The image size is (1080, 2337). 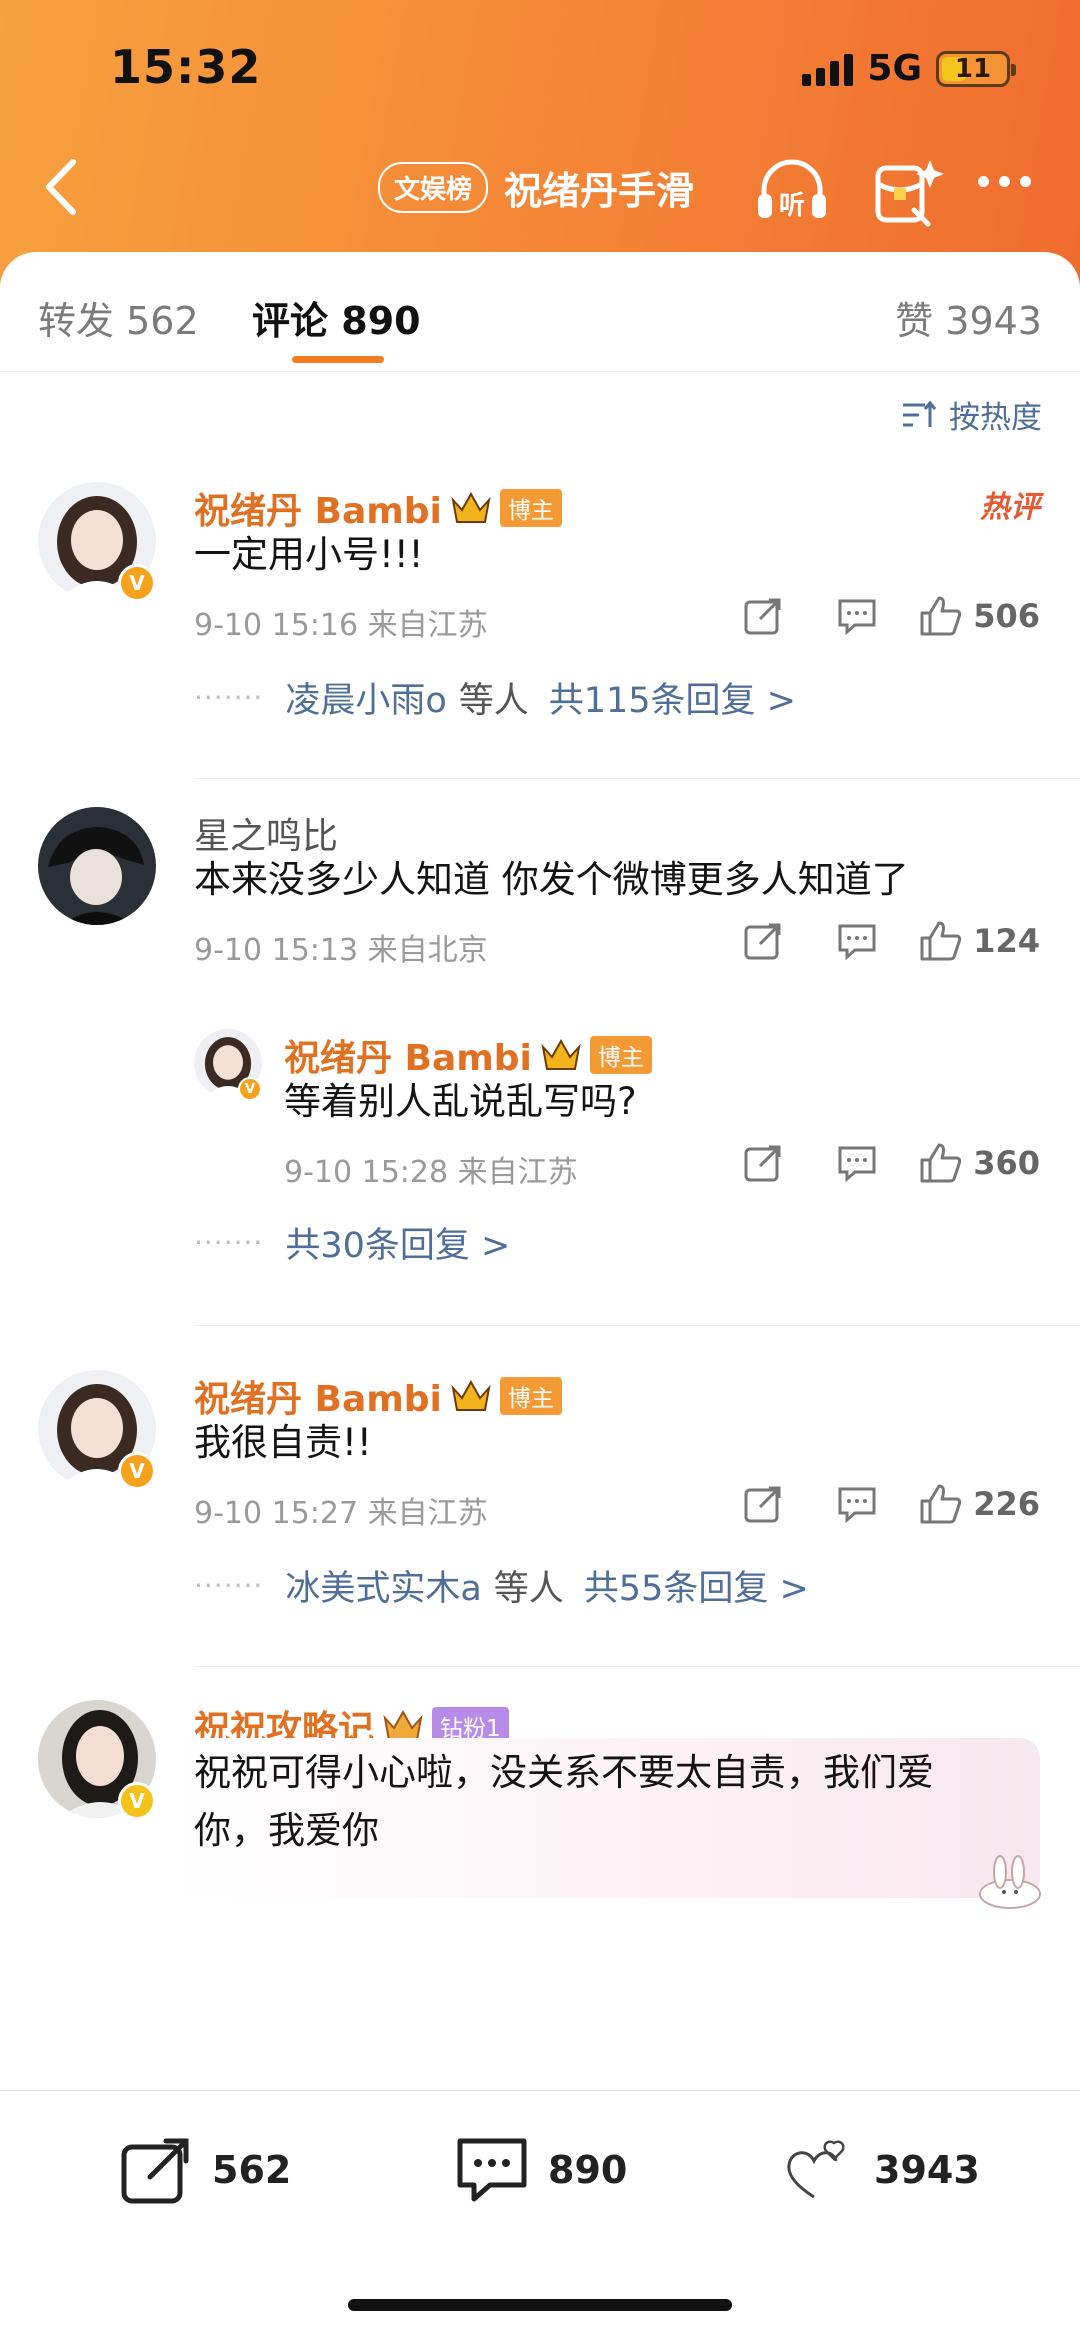 What do you see at coordinates (338, 359) in the screenshot?
I see `active-tab-indicator` at bounding box center [338, 359].